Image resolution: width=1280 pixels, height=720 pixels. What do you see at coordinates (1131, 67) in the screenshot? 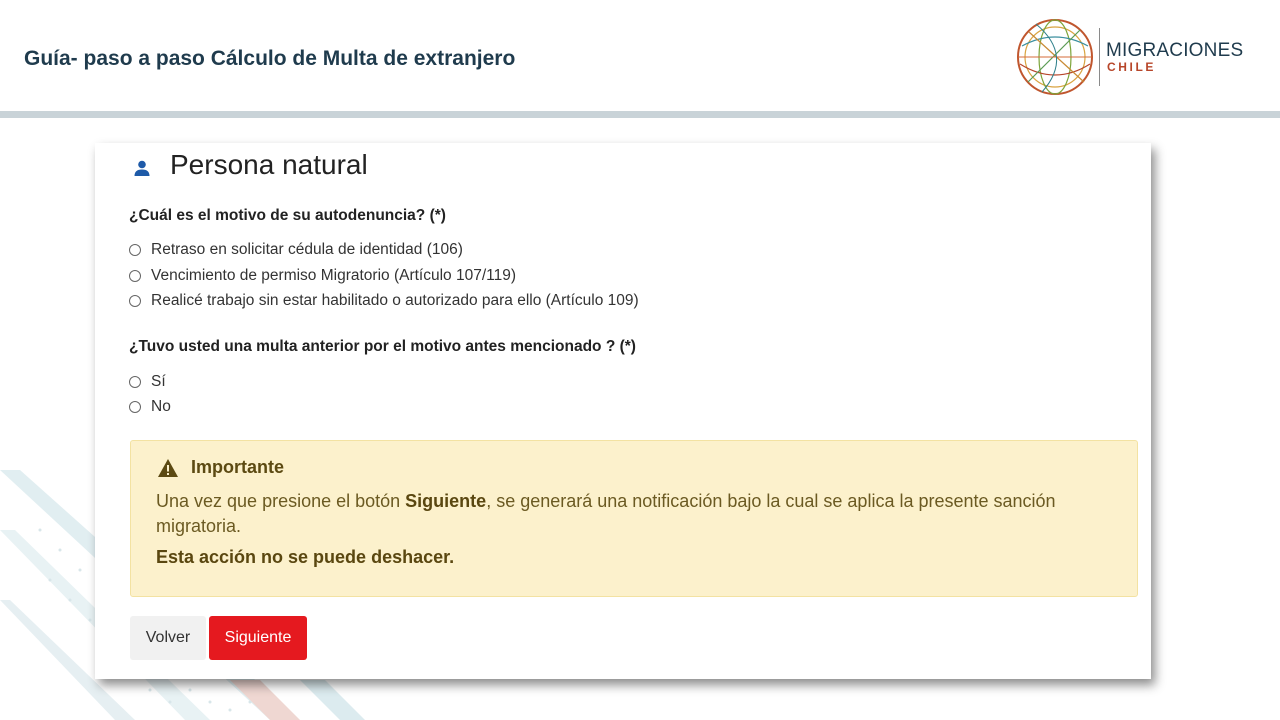
I see `logo-text-sub: CHILE` at bounding box center [1131, 67].